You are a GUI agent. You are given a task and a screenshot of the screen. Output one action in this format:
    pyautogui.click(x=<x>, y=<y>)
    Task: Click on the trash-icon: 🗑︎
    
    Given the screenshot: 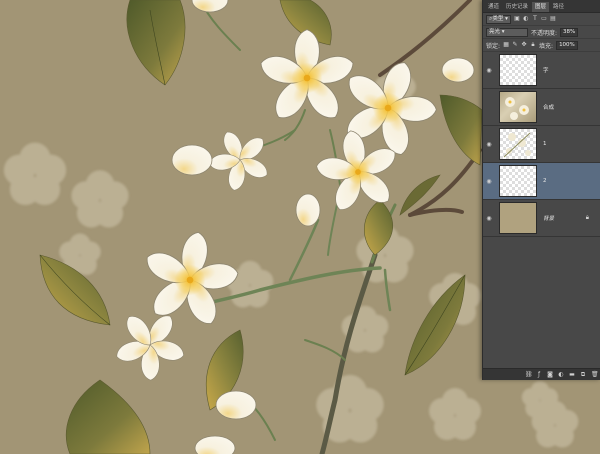 What is the action you would take?
    pyautogui.click(x=595, y=374)
    